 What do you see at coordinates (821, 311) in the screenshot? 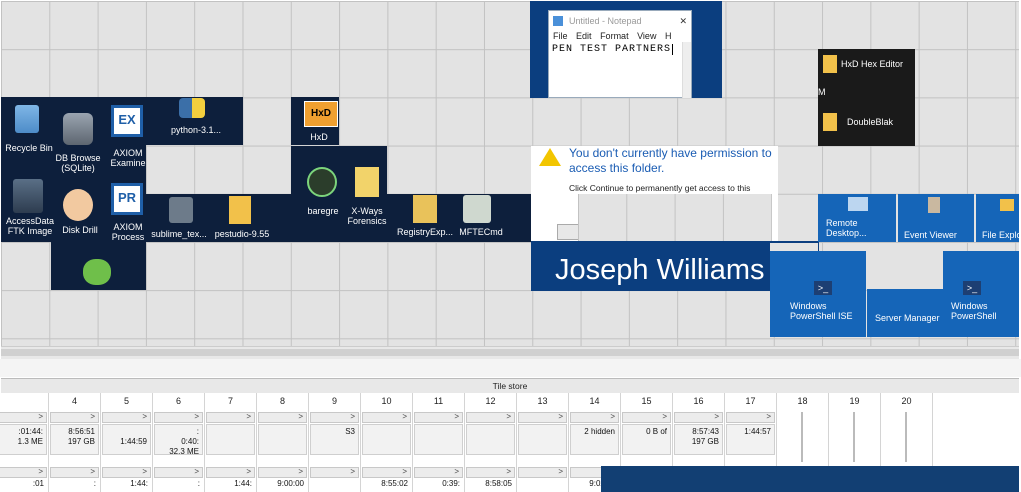
I see `powershell-ise-label: Windows PowerShell ISE` at bounding box center [821, 311].